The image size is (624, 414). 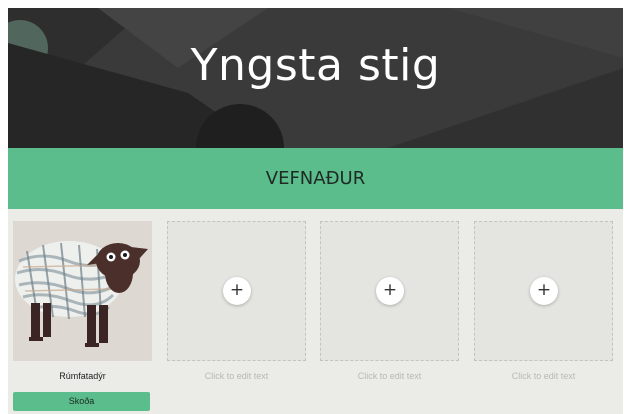 What do you see at coordinates (81, 401) in the screenshot?
I see `view-button: Skoða` at bounding box center [81, 401].